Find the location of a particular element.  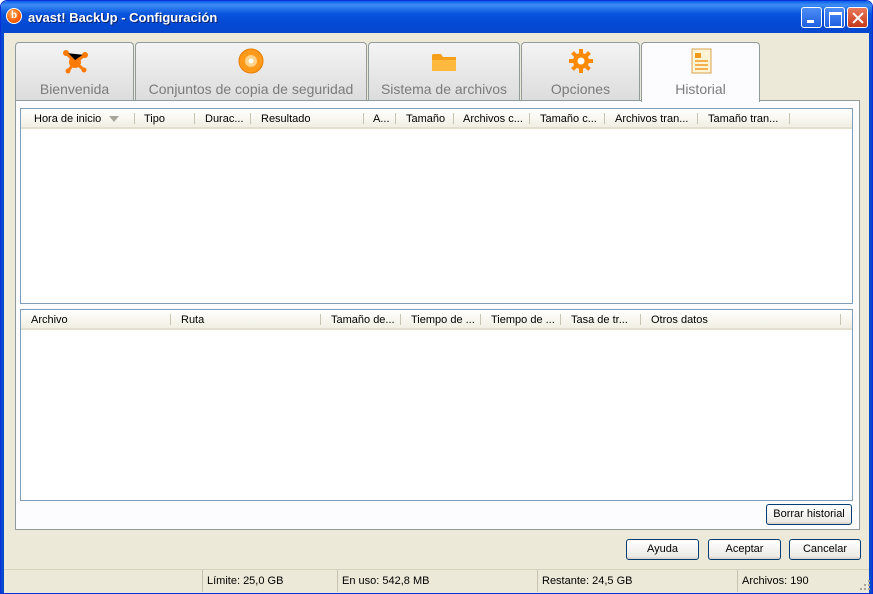

maximize-button is located at coordinates (834, 17).